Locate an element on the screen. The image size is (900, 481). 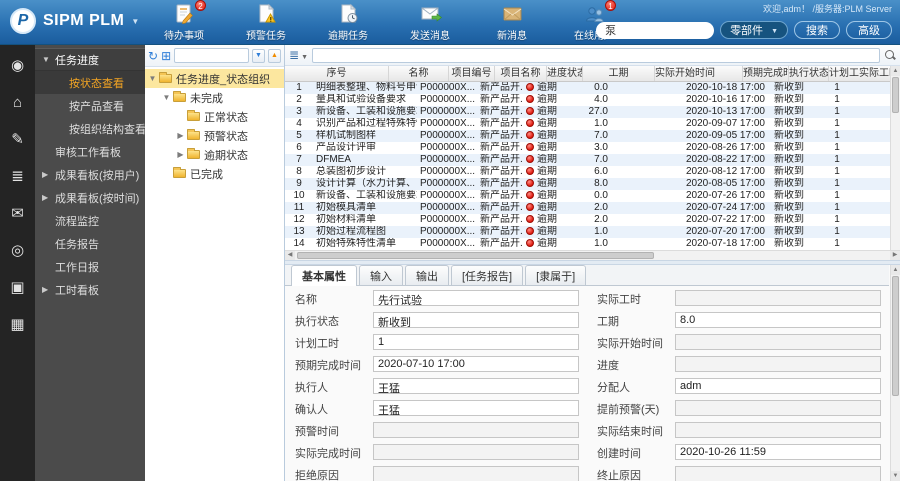
grid-horizontal-scrollbar: ◀ ▶ is located at coordinates (592, 255).